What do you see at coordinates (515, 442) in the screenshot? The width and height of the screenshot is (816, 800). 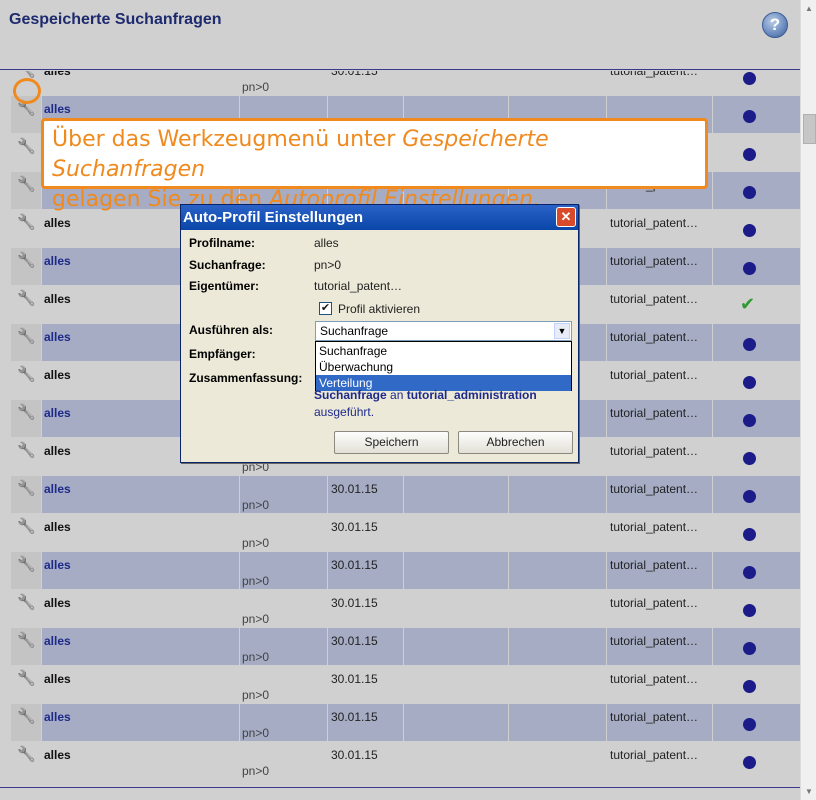 I see `cancel-button: Abbrechen` at bounding box center [515, 442].